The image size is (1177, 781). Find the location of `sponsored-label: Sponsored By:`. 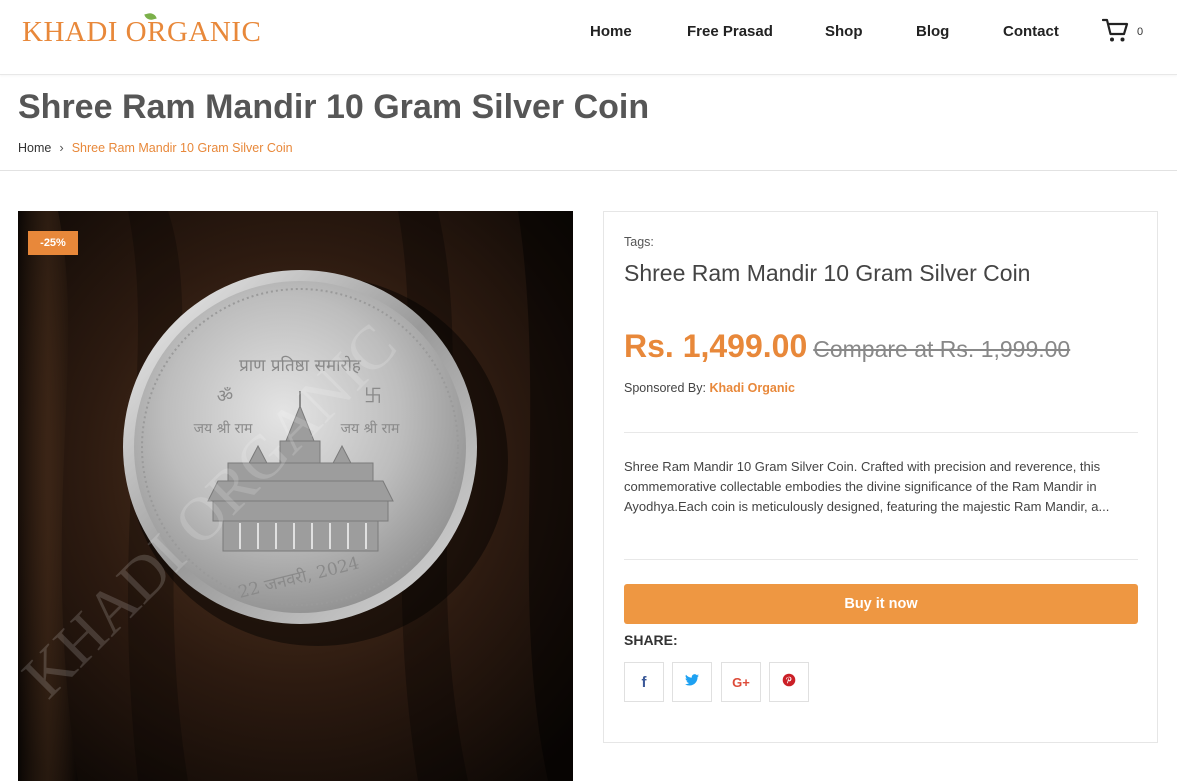

sponsored-label: Sponsored By: is located at coordinates (665, 388).